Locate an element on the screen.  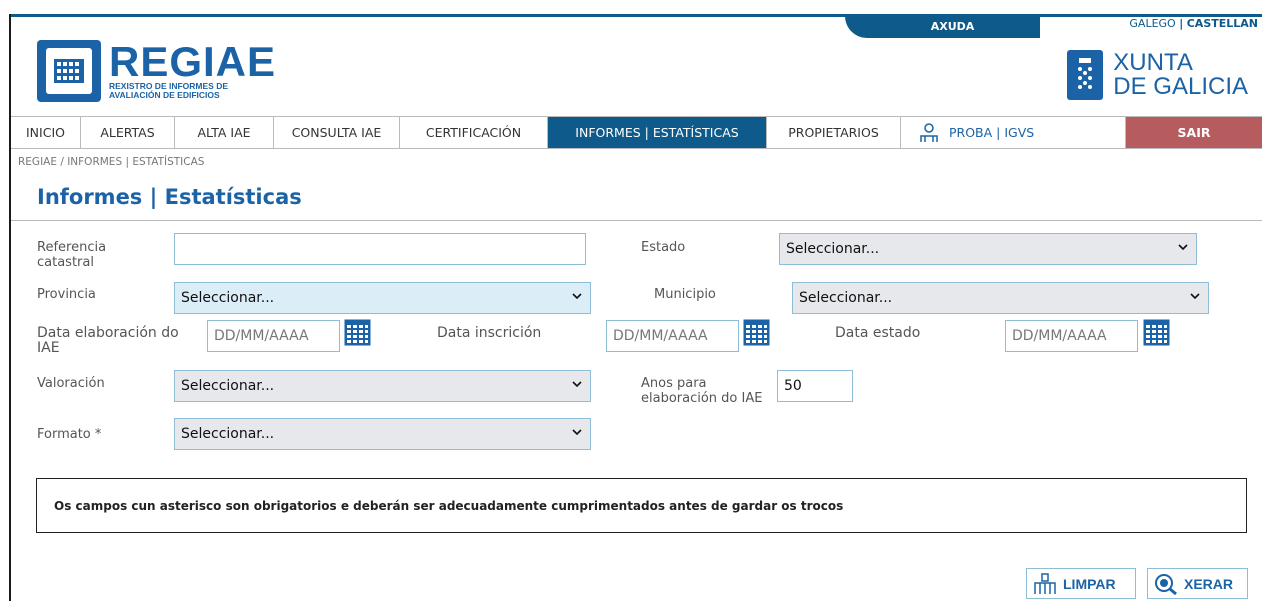
xunta-shield-icon is located at coordinates (1085, 75).